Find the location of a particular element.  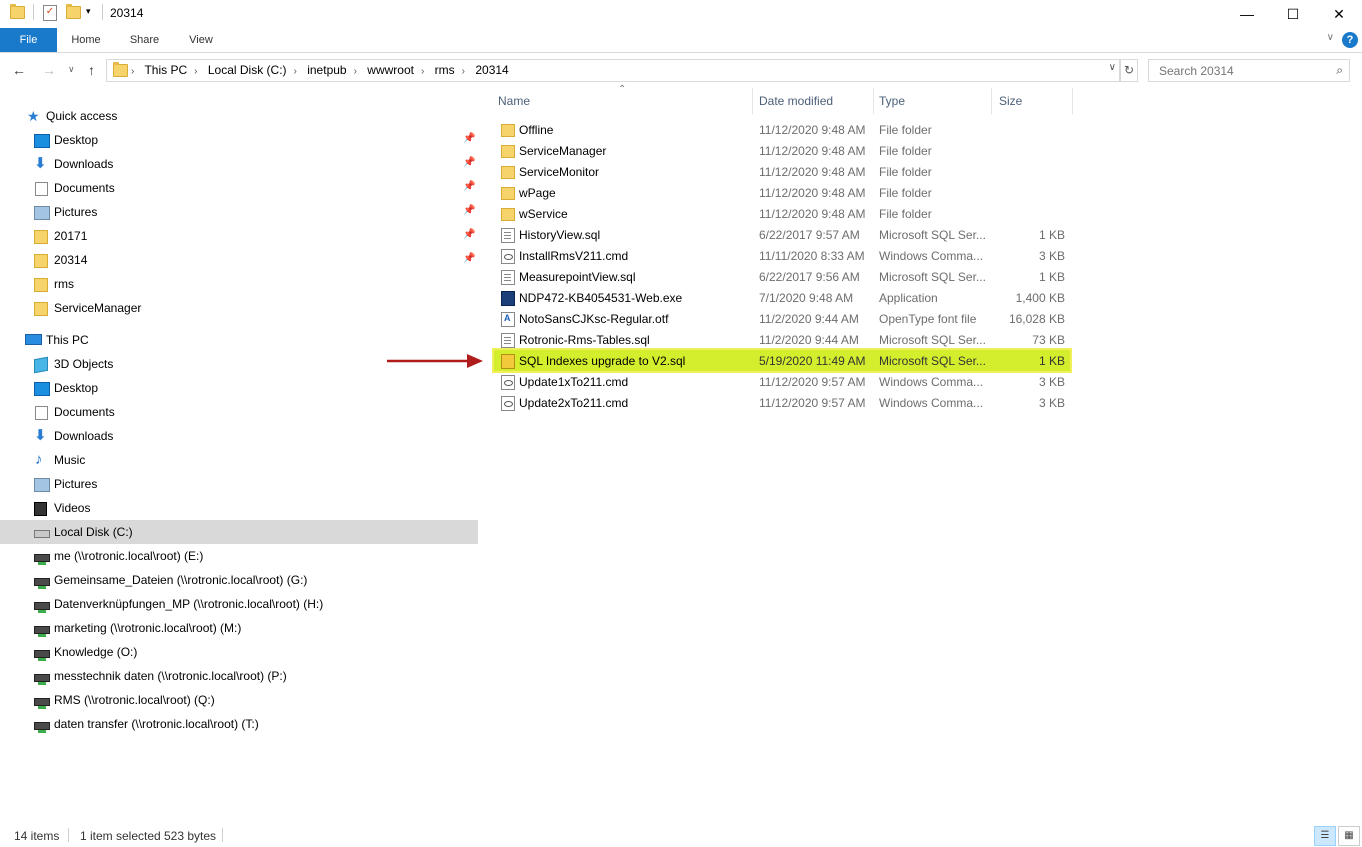

nav-label: Downloads is located at coordinates (84, 164).